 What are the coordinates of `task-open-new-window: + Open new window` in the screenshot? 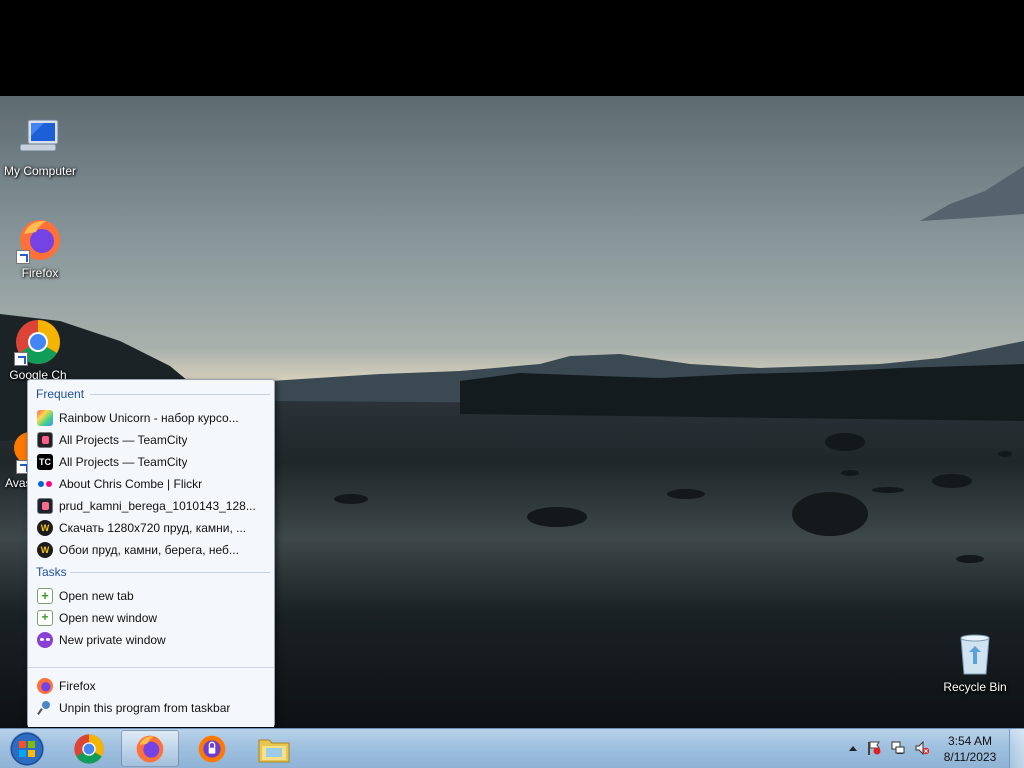 It's located at (150, 618).